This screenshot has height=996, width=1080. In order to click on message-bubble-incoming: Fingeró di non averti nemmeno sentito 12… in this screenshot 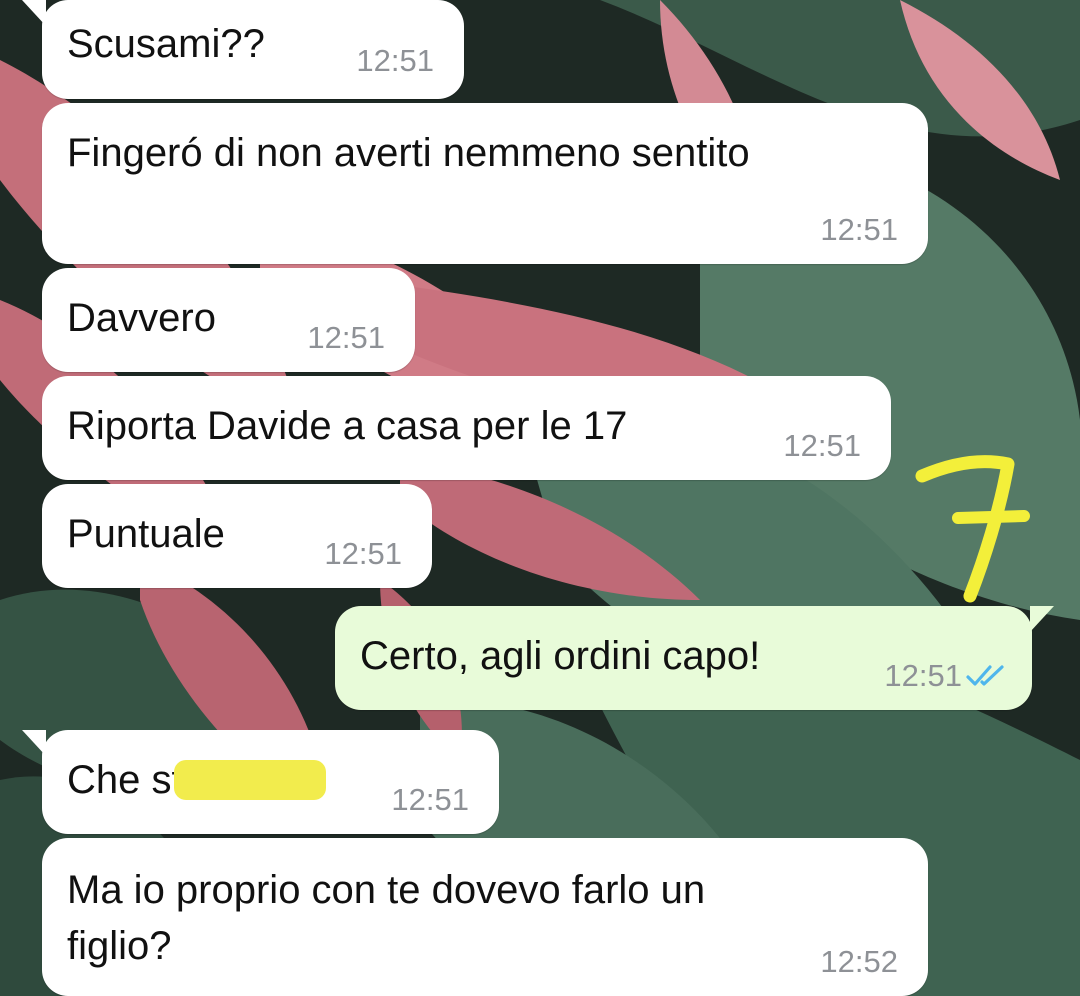, I will do `click(485, 183)`.